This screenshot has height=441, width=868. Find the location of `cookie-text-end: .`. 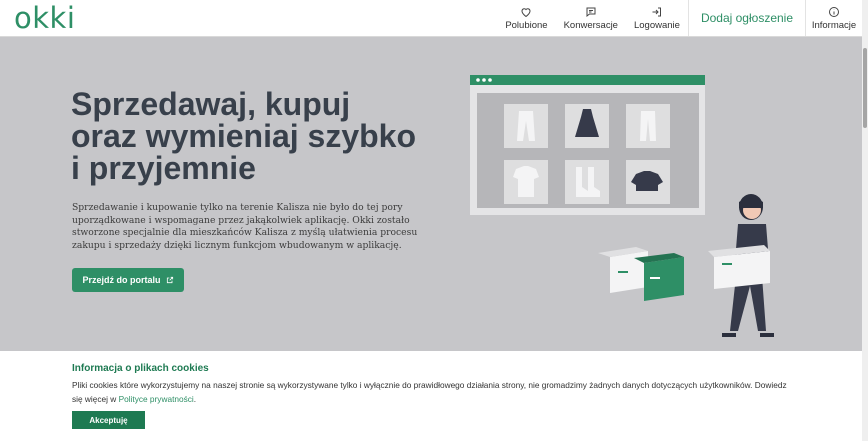

cookie-text-end: . is located at coordinates (195, 398).